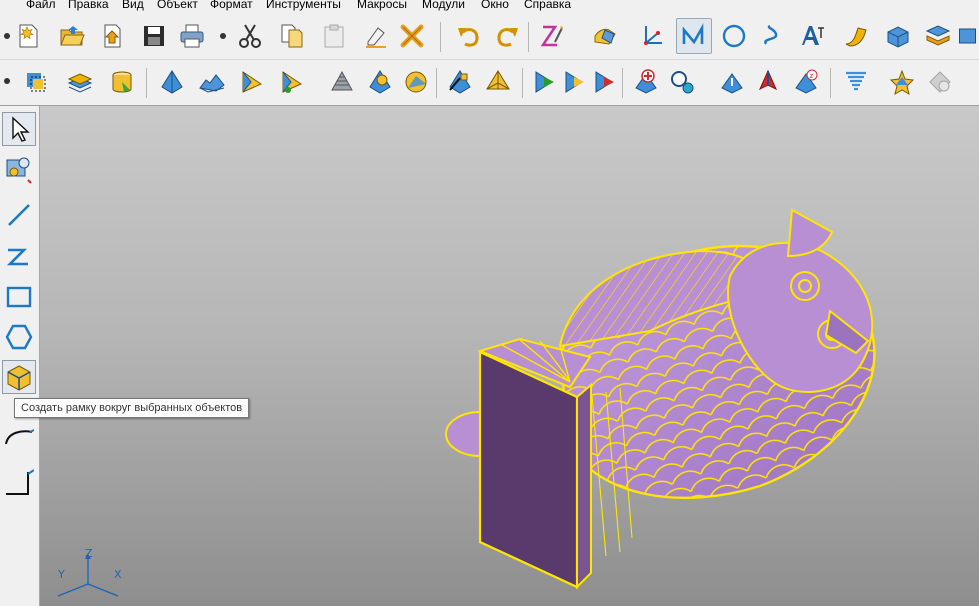 This screenshot has height=606, width=979. I want to click on terrain-icon, so click(212, 83).